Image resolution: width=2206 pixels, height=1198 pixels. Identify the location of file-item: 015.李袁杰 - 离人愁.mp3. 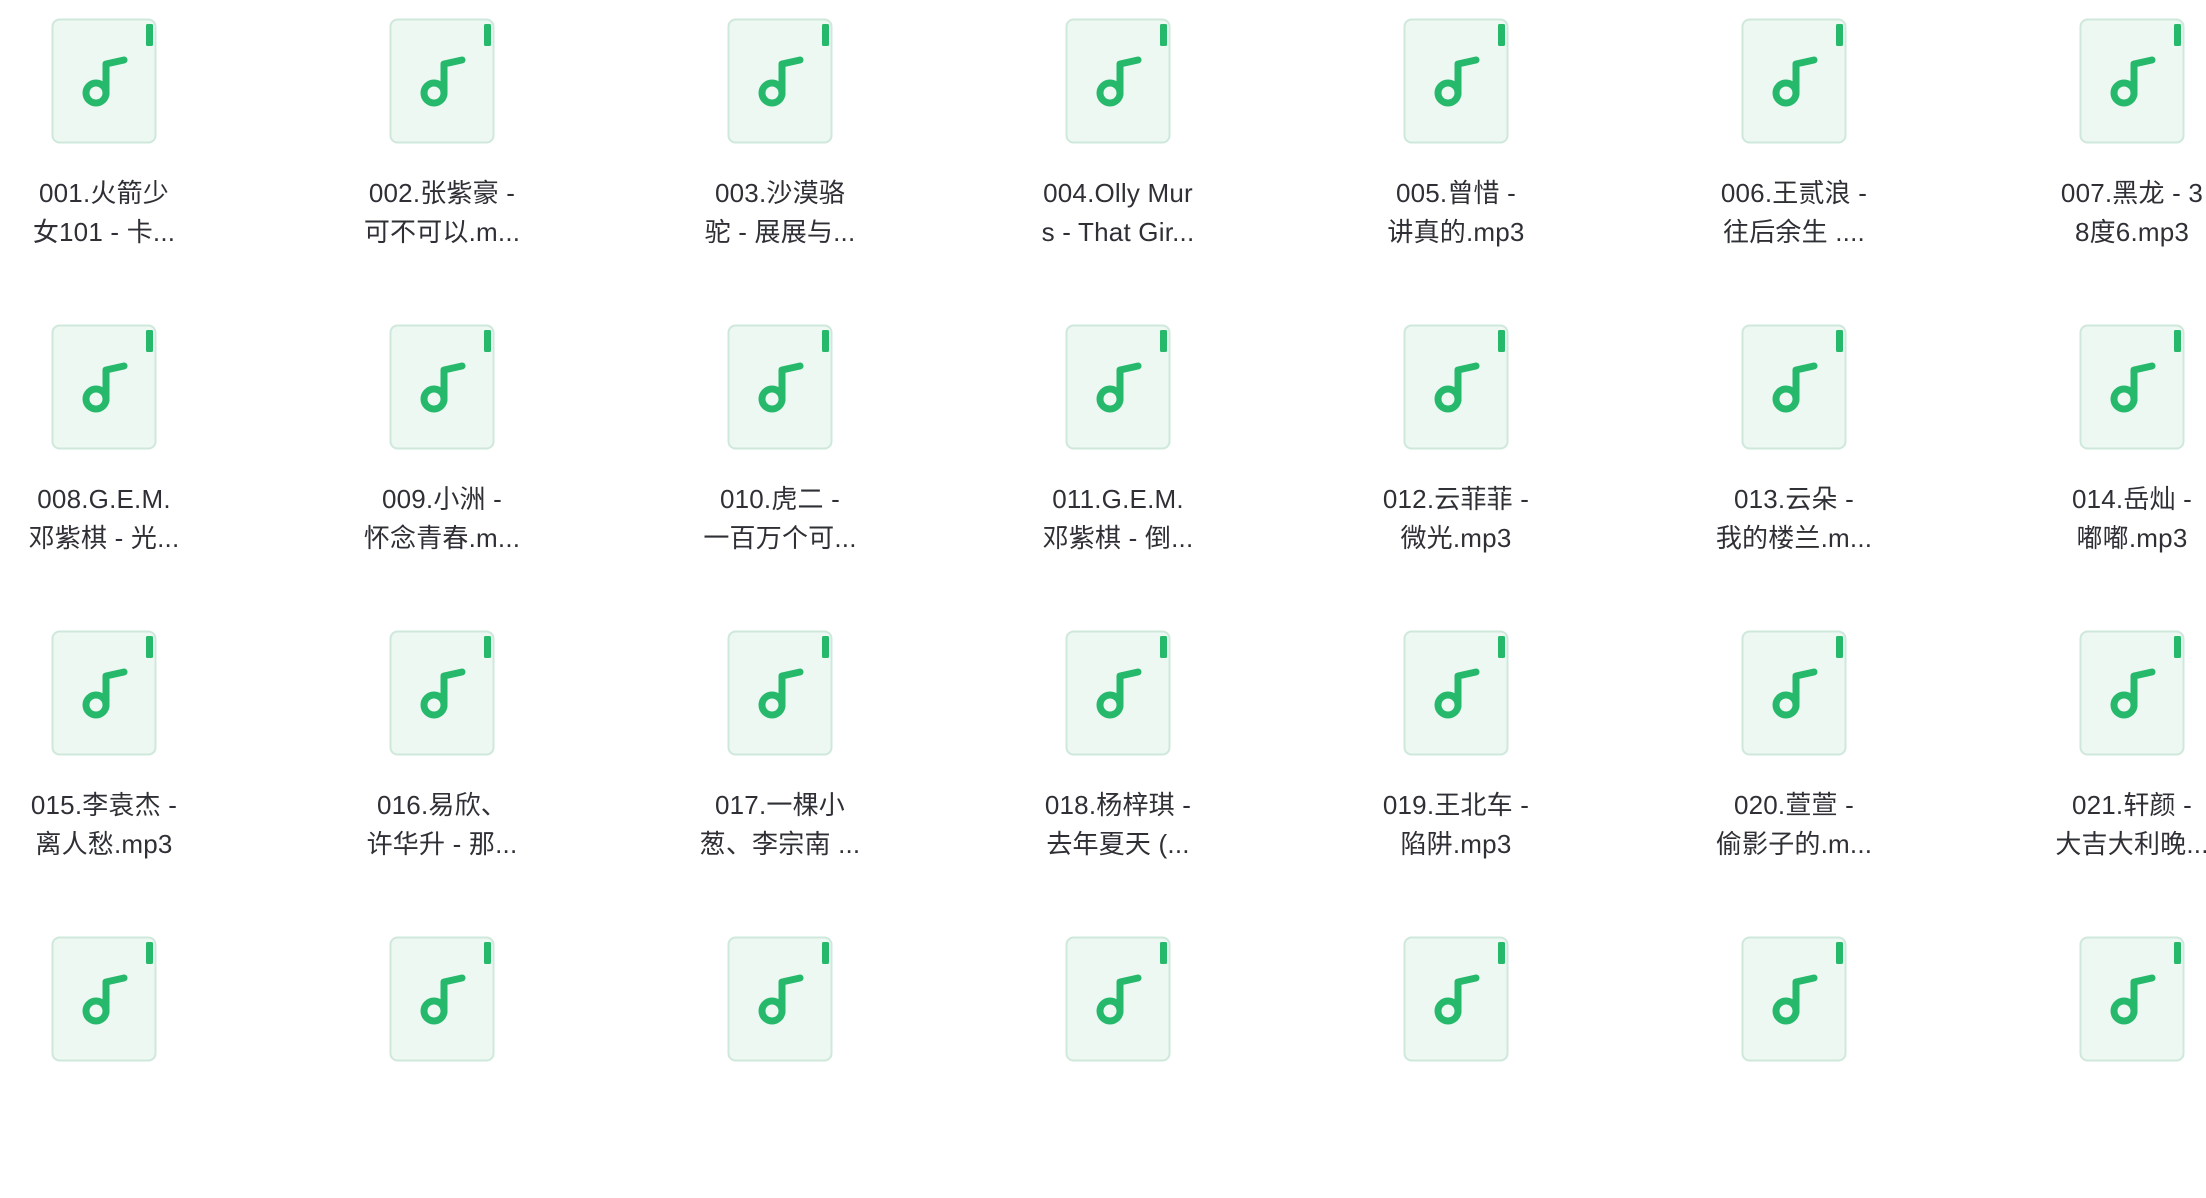
(104, 752).